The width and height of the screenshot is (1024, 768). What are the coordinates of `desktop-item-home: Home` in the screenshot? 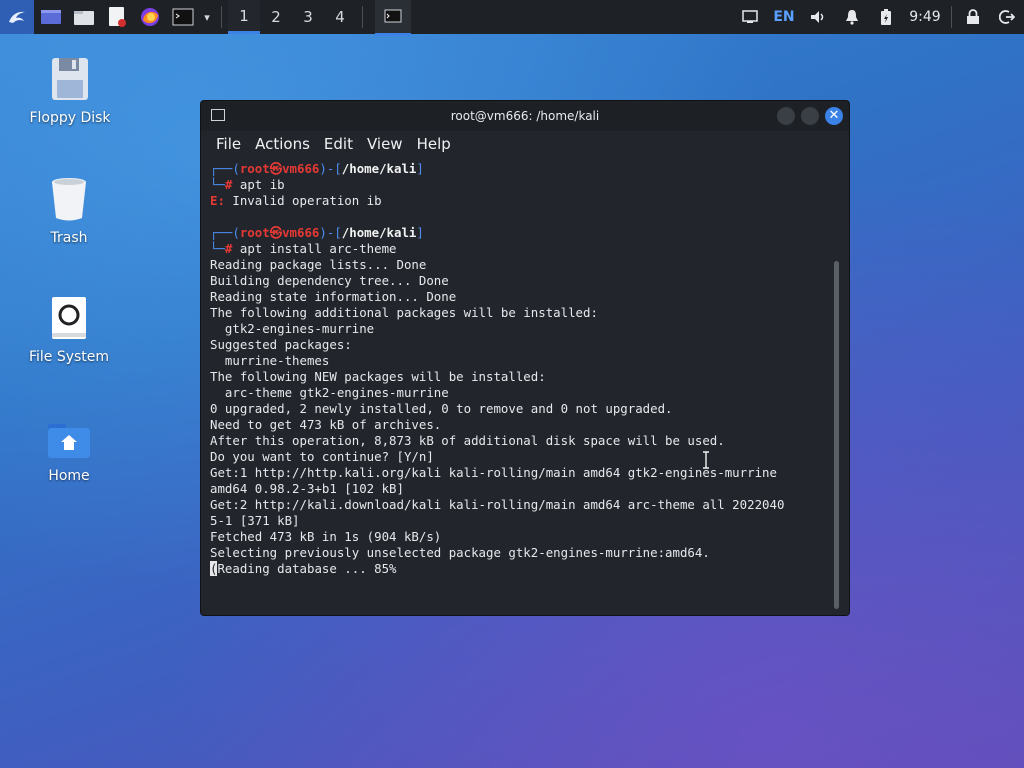 It's located at (69, 452).